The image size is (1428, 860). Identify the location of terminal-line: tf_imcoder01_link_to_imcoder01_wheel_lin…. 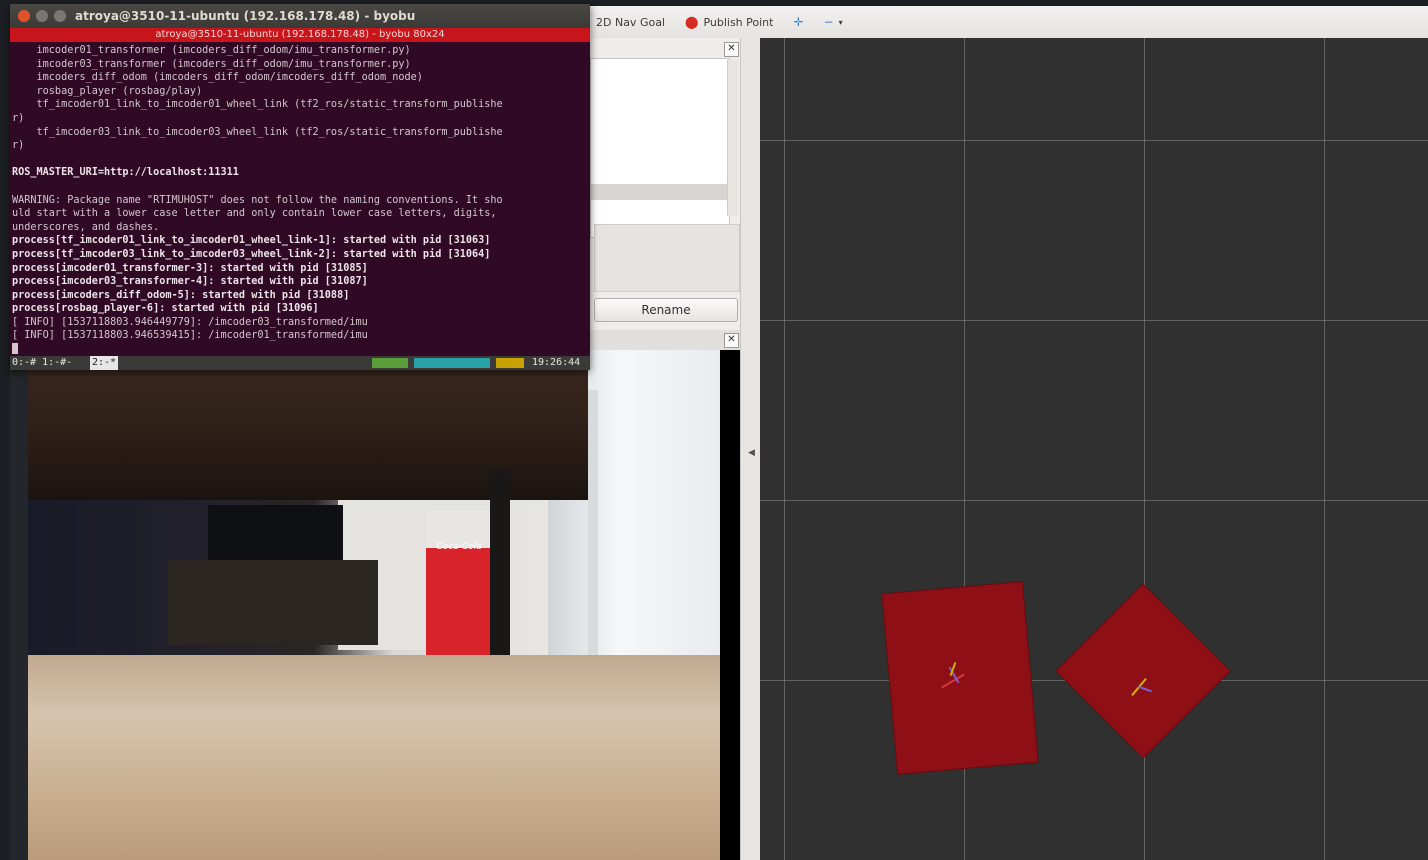
(257, 105).